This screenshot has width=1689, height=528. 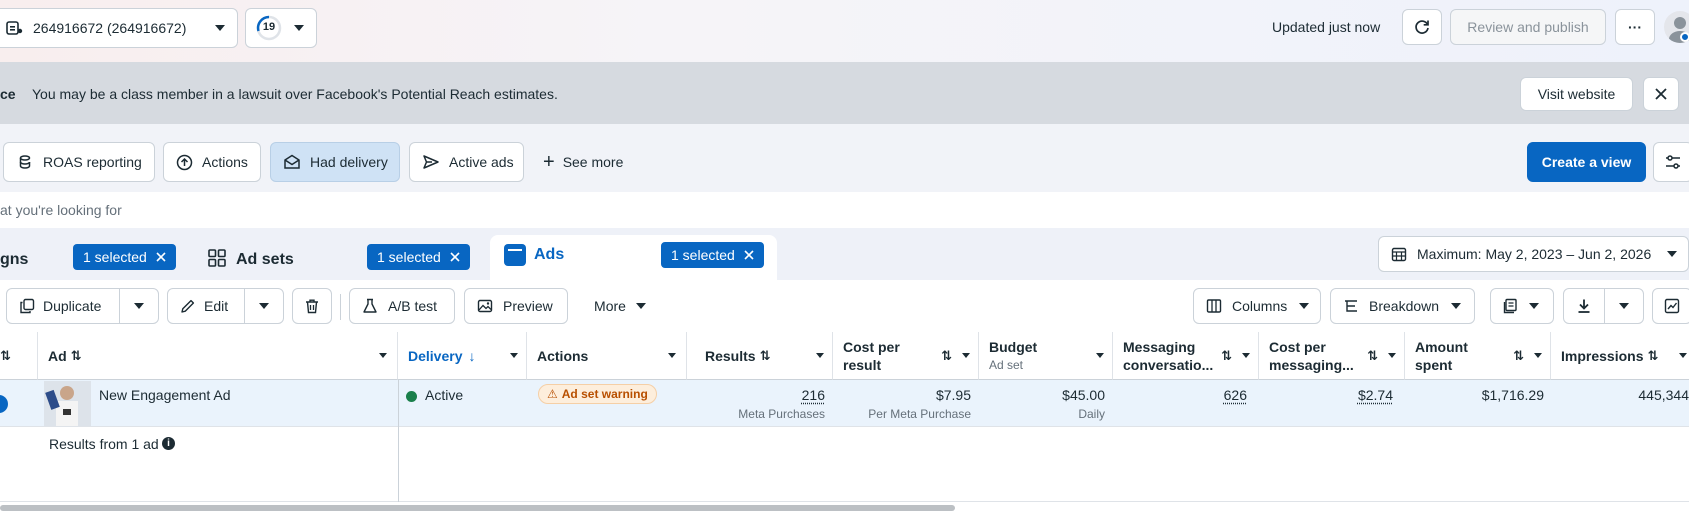 What do you see at coordinates (1474, 391) in the screenshot?
I see `amount-spent-cell: $1,716.29` at bounding box center [1474, 391].